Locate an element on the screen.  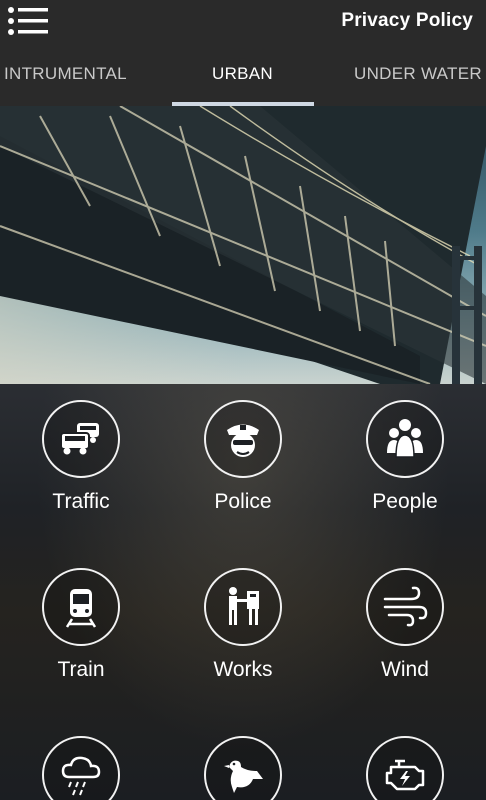
top-app-bar: Privacy Policy is located at coordinates (243, 22).